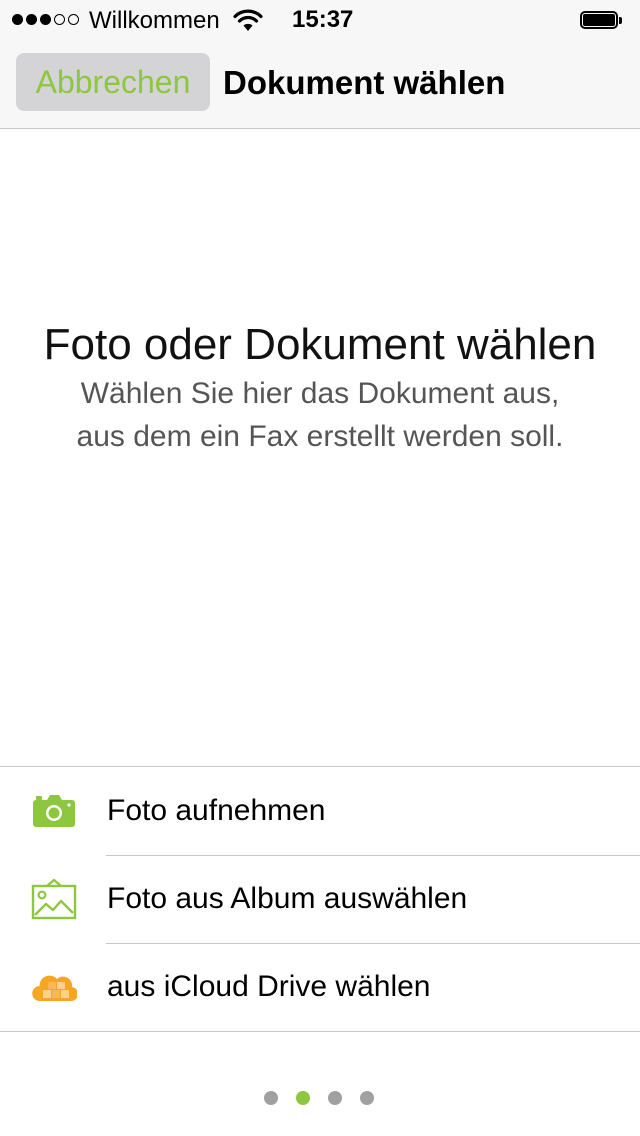  Describe the element at coordinates (320, 436) in the screenshot. I see `empty-state-subtitle-line2: aus dem ein Fax erstellt werden soll.` at that location.